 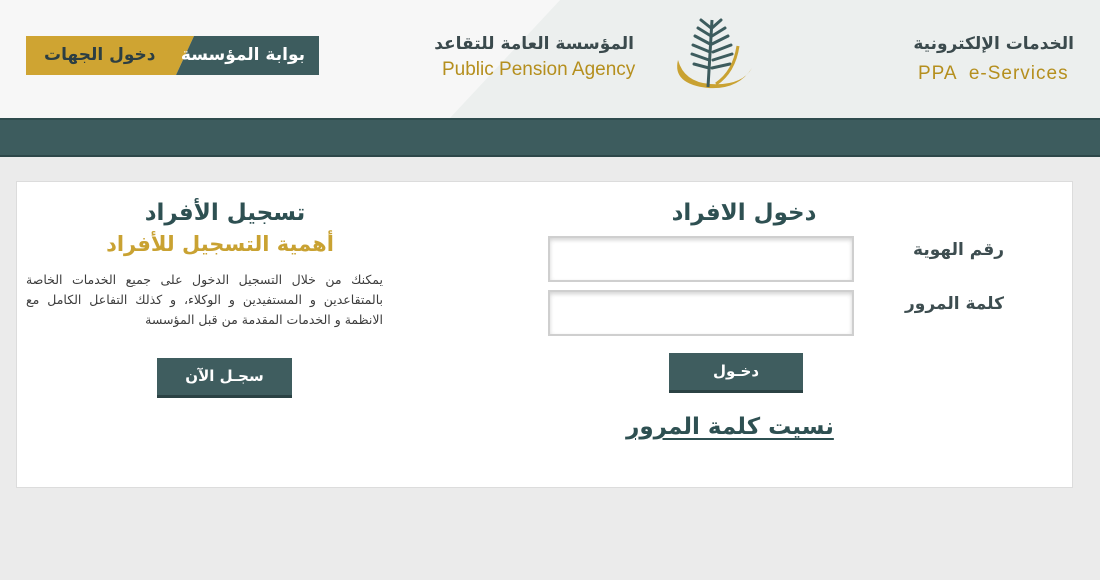 I want to click on password-label: كلمة المرور, so click(x=954, y=304).